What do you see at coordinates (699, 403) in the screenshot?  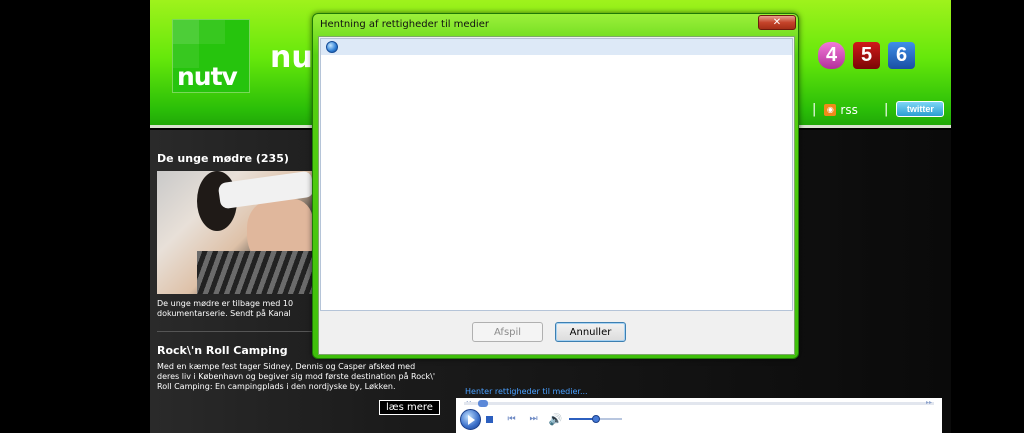 I see `seek-bar` at bounding box center [699, 403].